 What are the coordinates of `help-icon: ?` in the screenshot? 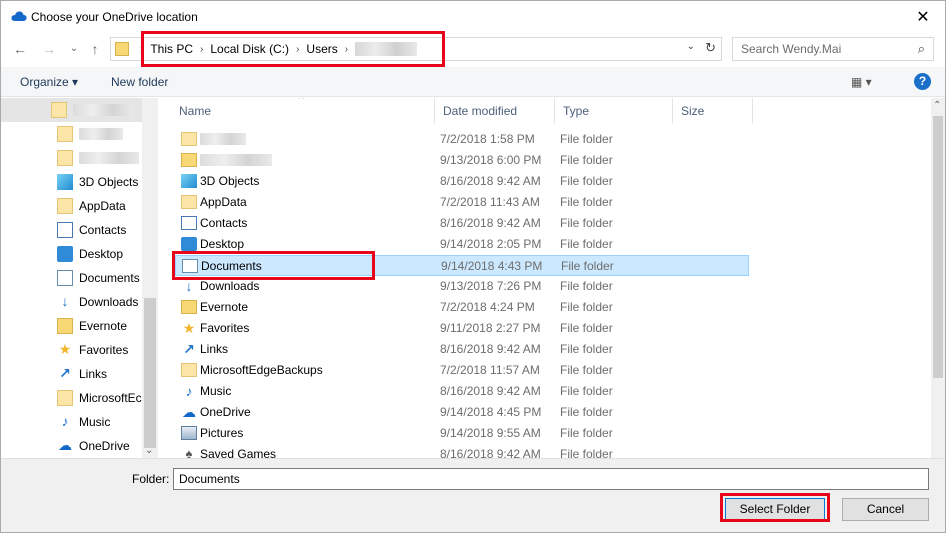 It's located at (922, 81).